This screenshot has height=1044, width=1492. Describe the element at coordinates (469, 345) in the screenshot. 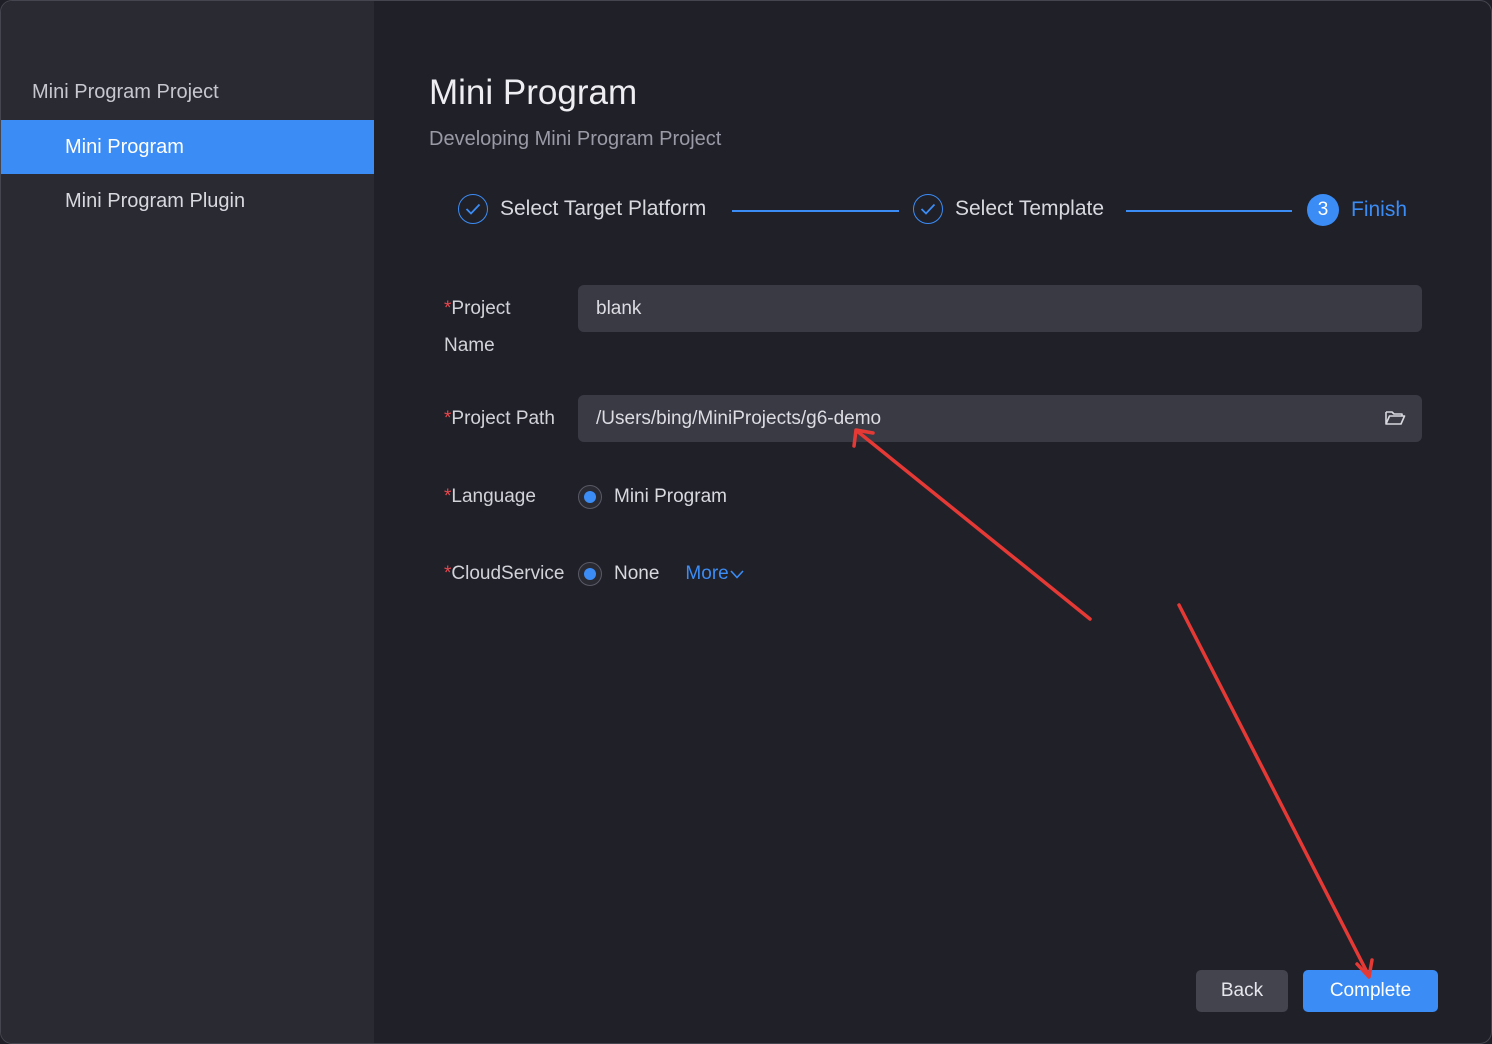

I see `label-text: Name` at that location.